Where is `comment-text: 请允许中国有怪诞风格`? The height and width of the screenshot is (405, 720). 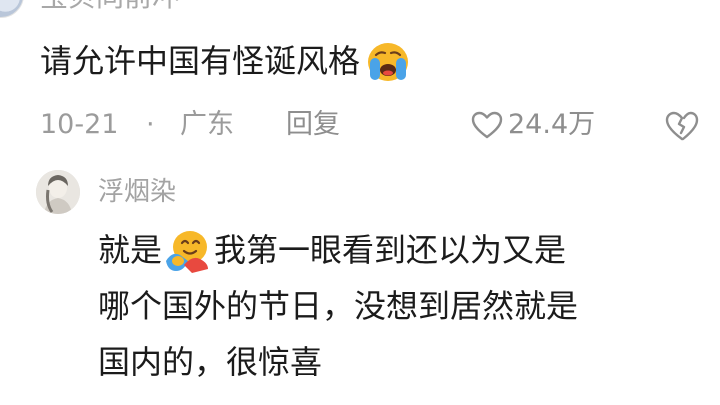 comment-text: 请允许中国有怪诞风格 is located at coordinates (226, 61).